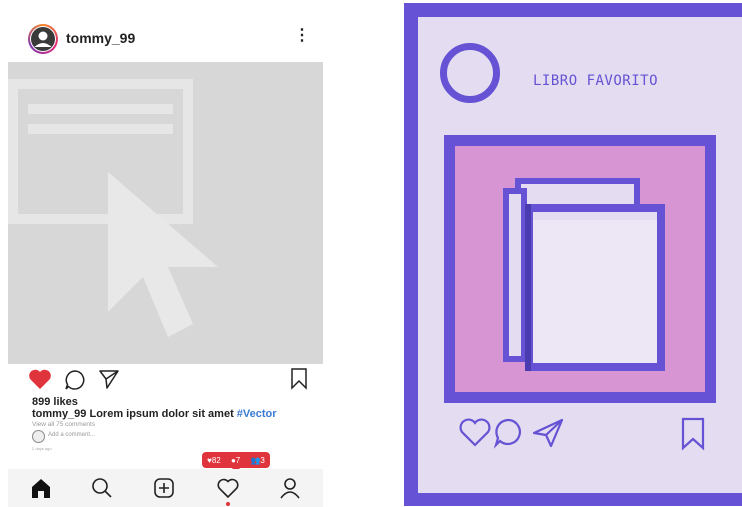 The image size is (742, 507). I want to click on pixel-avatar-circle, so click(470, 73).